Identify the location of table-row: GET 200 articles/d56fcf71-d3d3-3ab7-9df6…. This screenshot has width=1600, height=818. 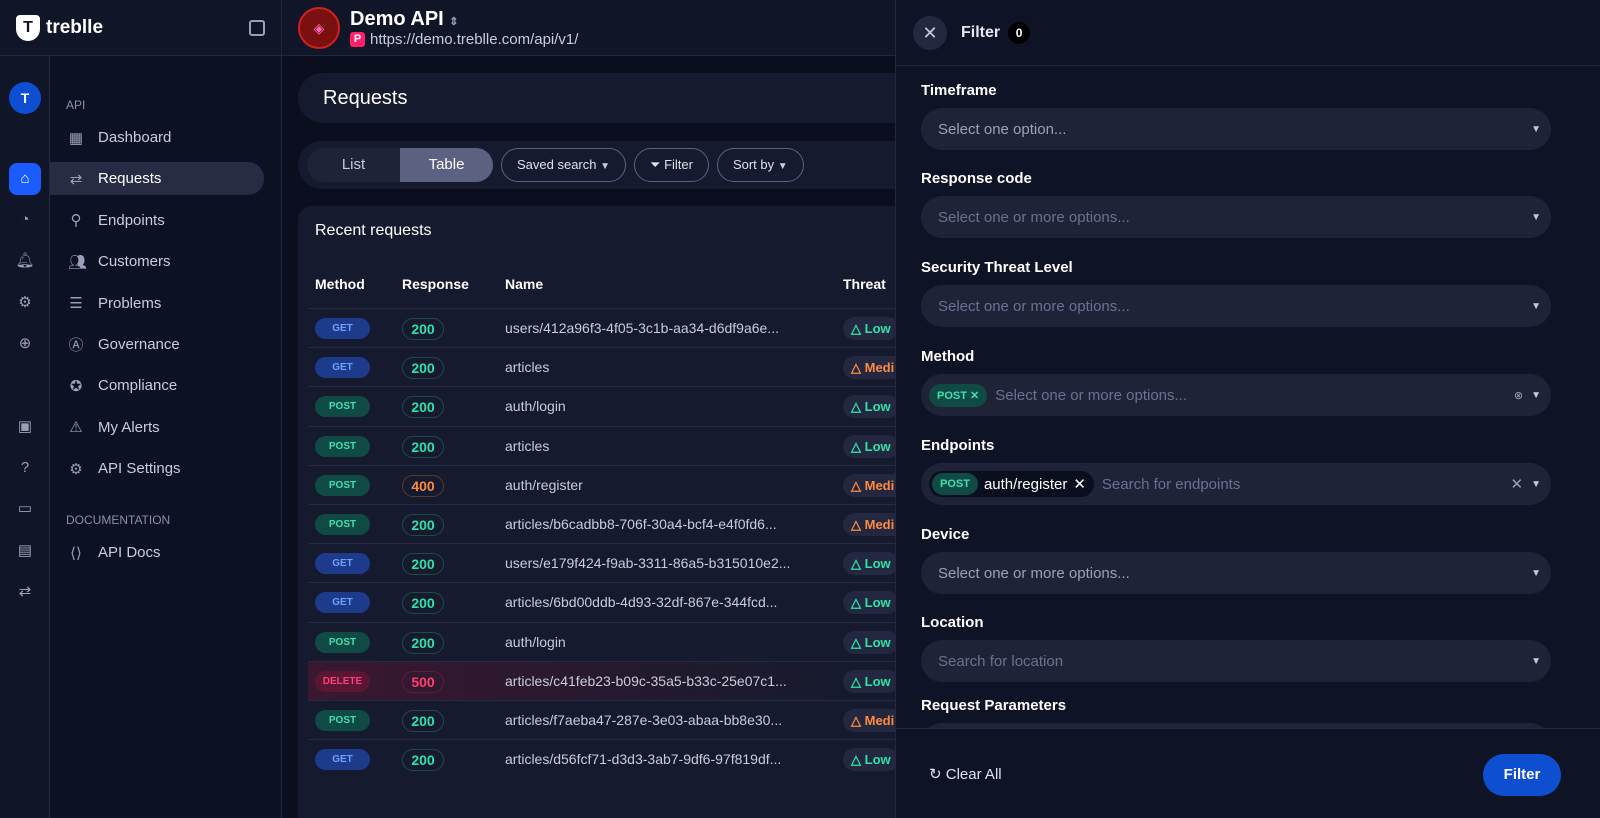
(605, 758).